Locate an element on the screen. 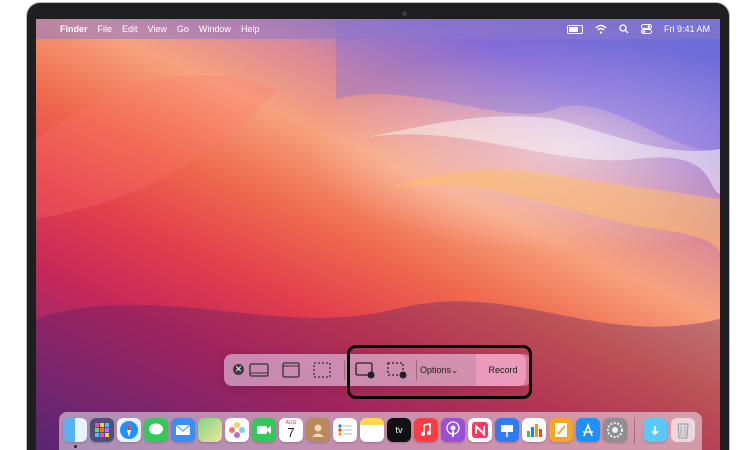  menu-help: Help is located at coordinates (250, 29).